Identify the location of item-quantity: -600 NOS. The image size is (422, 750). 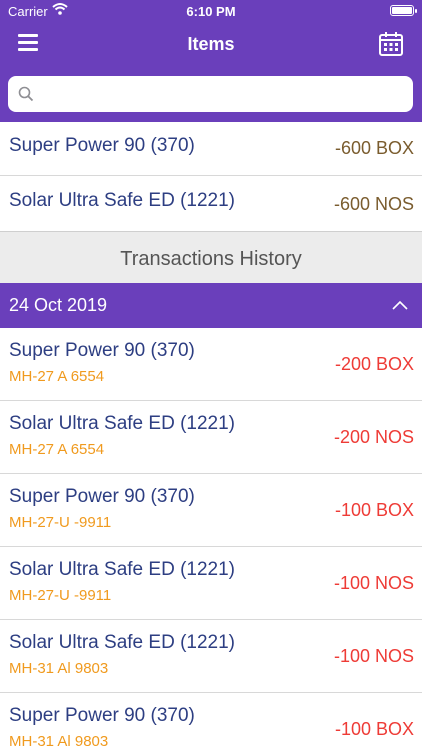
(373, 204).